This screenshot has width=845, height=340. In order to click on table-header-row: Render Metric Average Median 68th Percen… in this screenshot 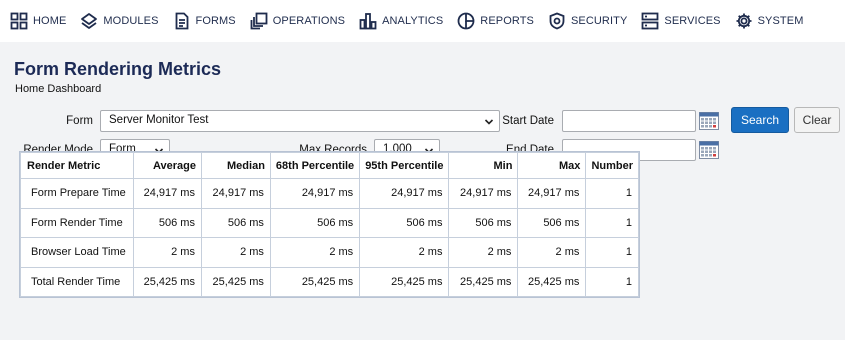, I will do `click(329, 165)`.